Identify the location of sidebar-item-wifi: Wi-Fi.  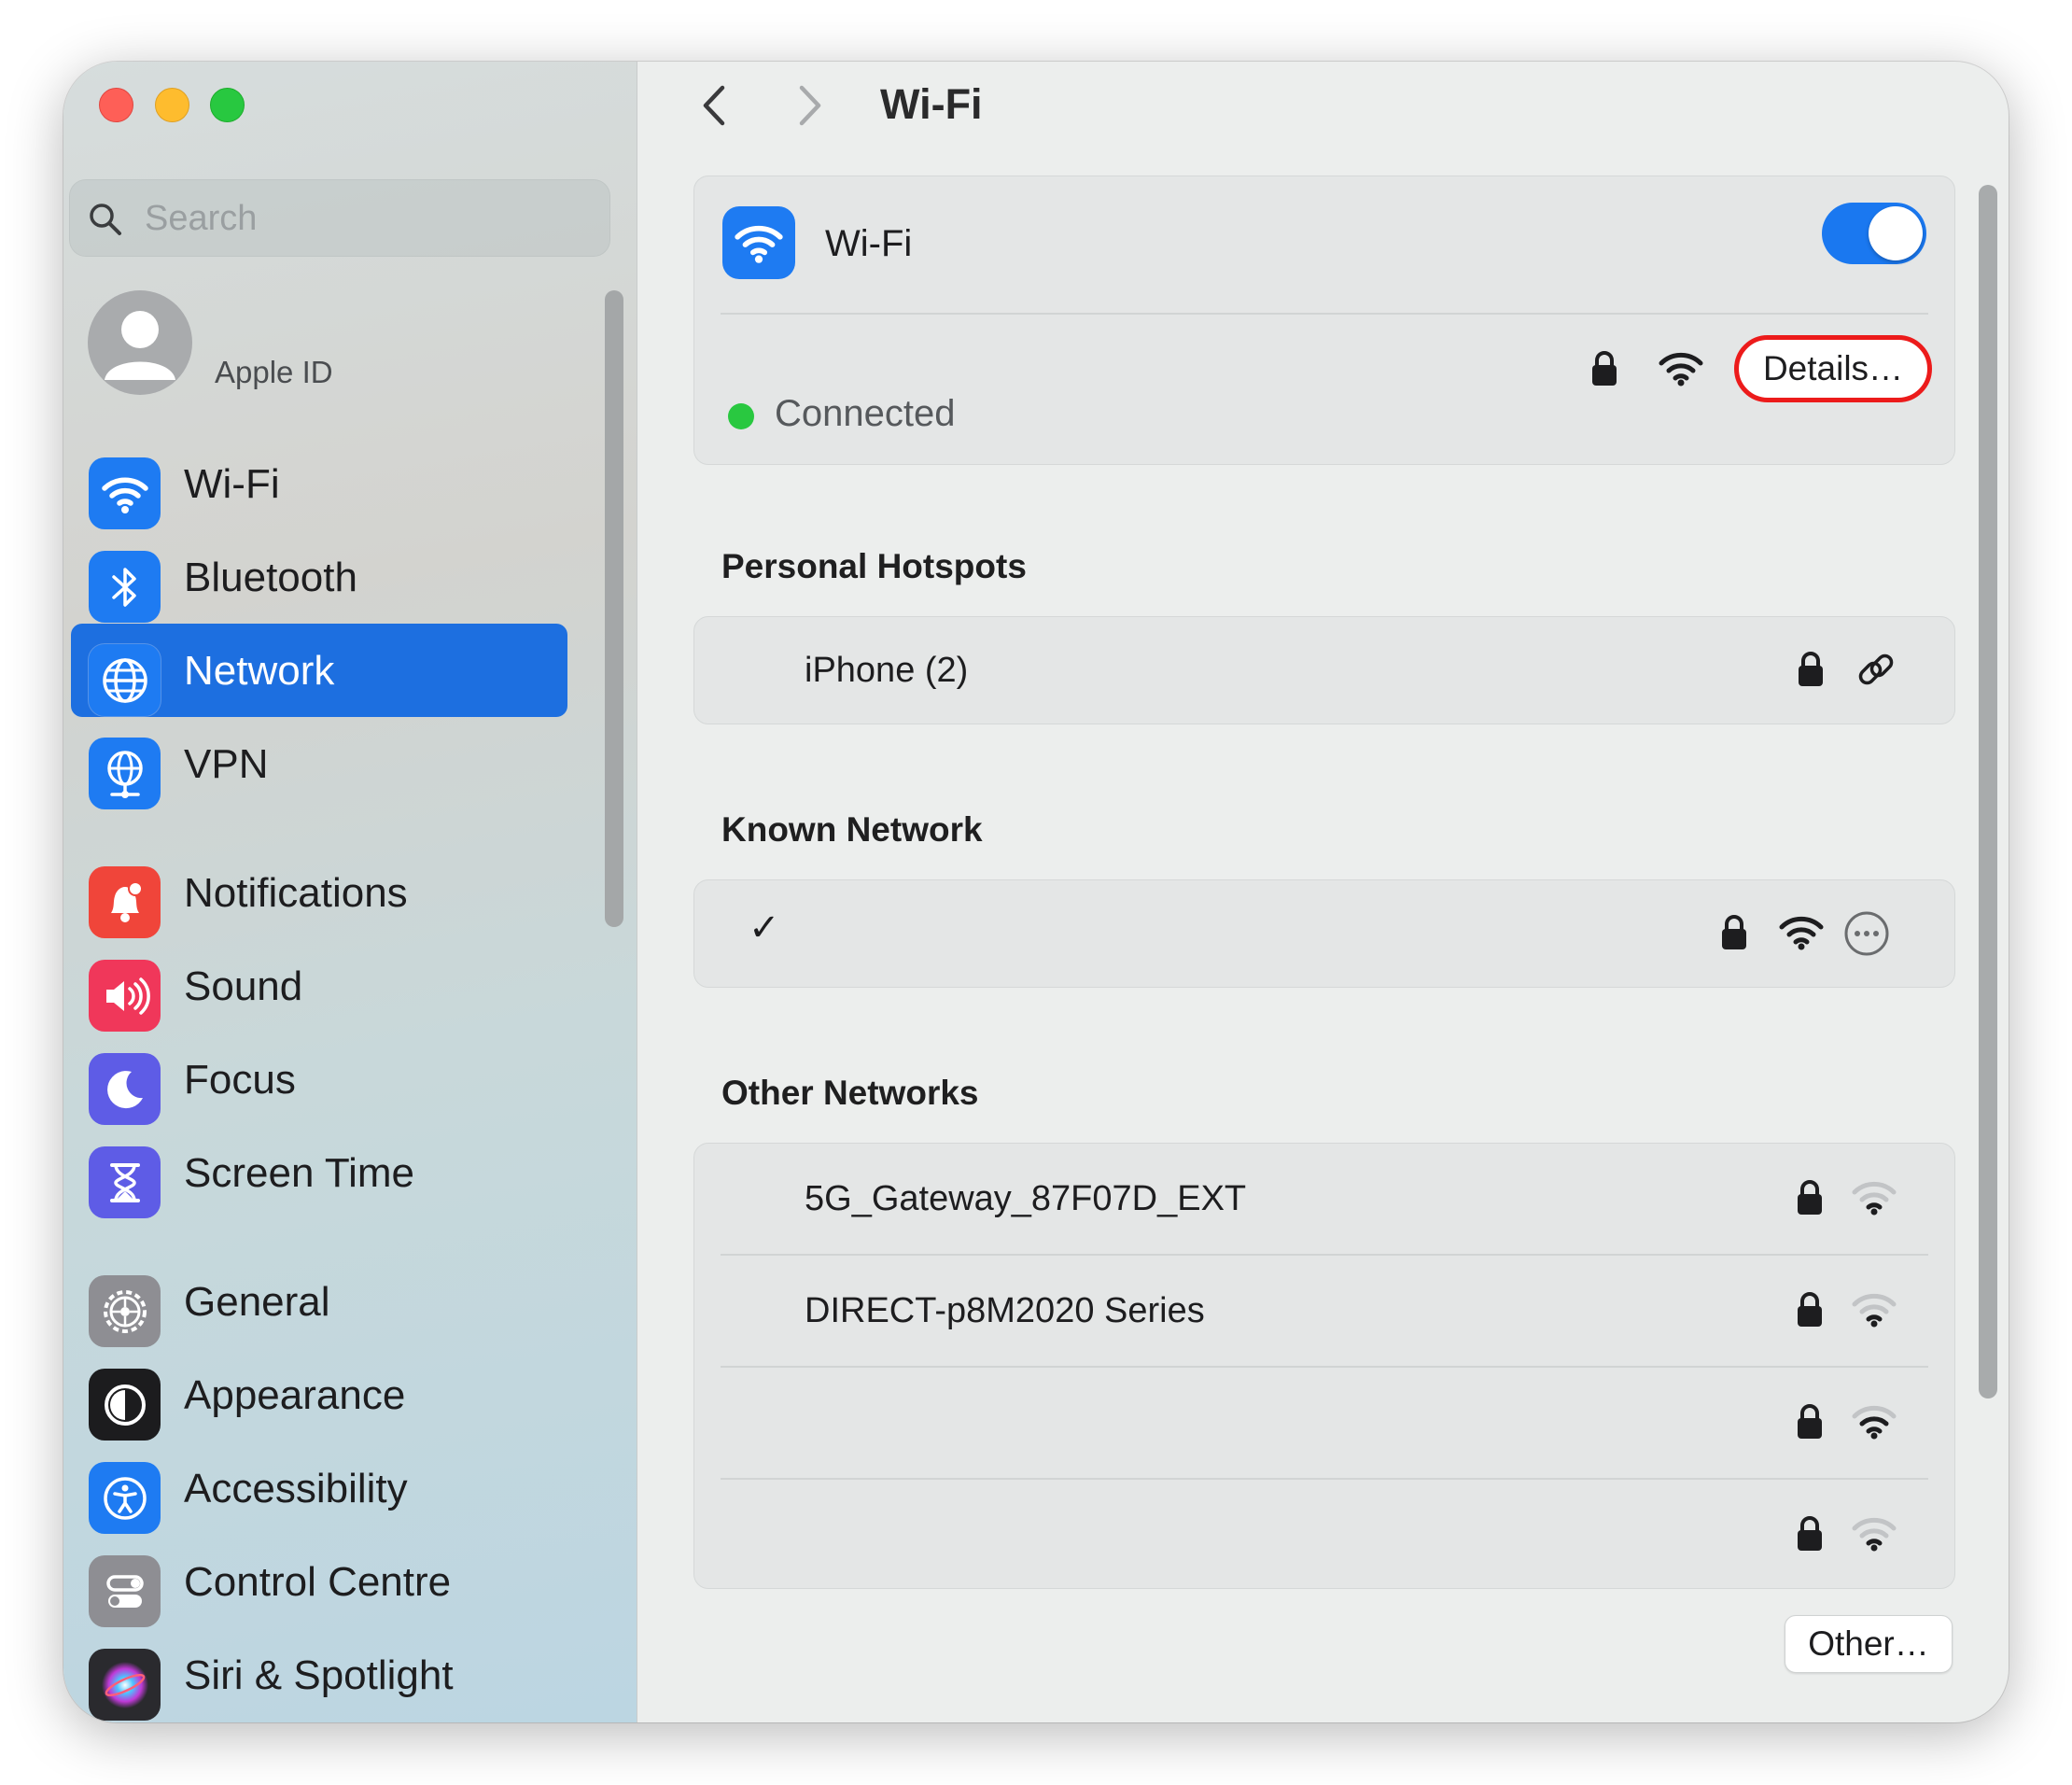
(319, 483).